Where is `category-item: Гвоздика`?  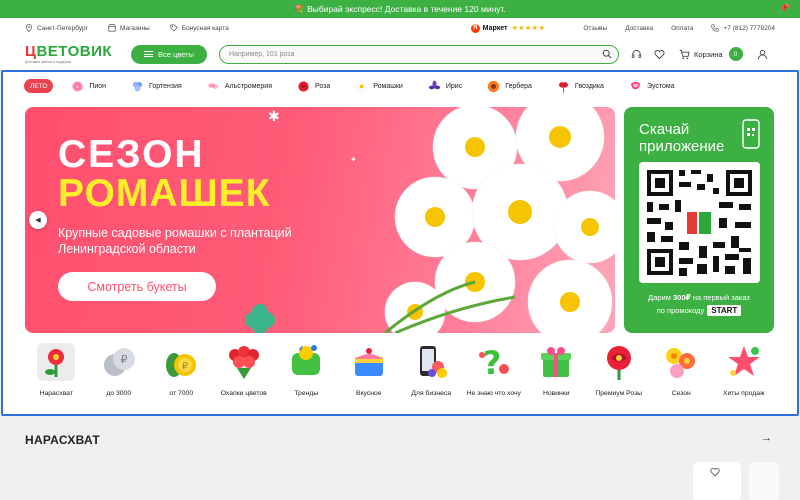
category-item: Гвоздика is located at coordinates (580, 86).